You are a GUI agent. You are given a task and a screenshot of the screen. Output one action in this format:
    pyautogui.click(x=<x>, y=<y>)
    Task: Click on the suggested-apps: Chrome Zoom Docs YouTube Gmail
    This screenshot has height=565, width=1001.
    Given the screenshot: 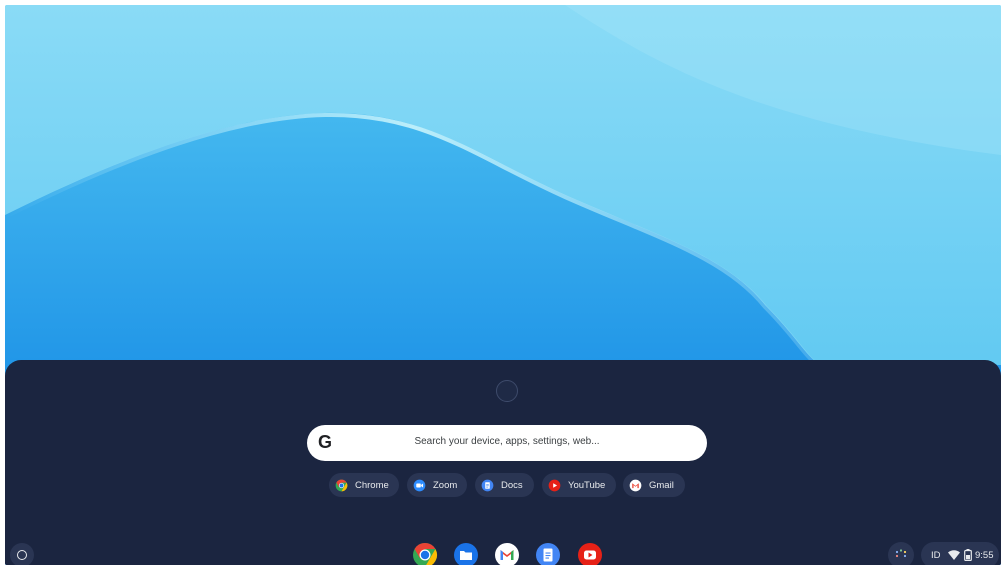 What is the action you would take?
    pyautogui.click(x=503, y=485)
    